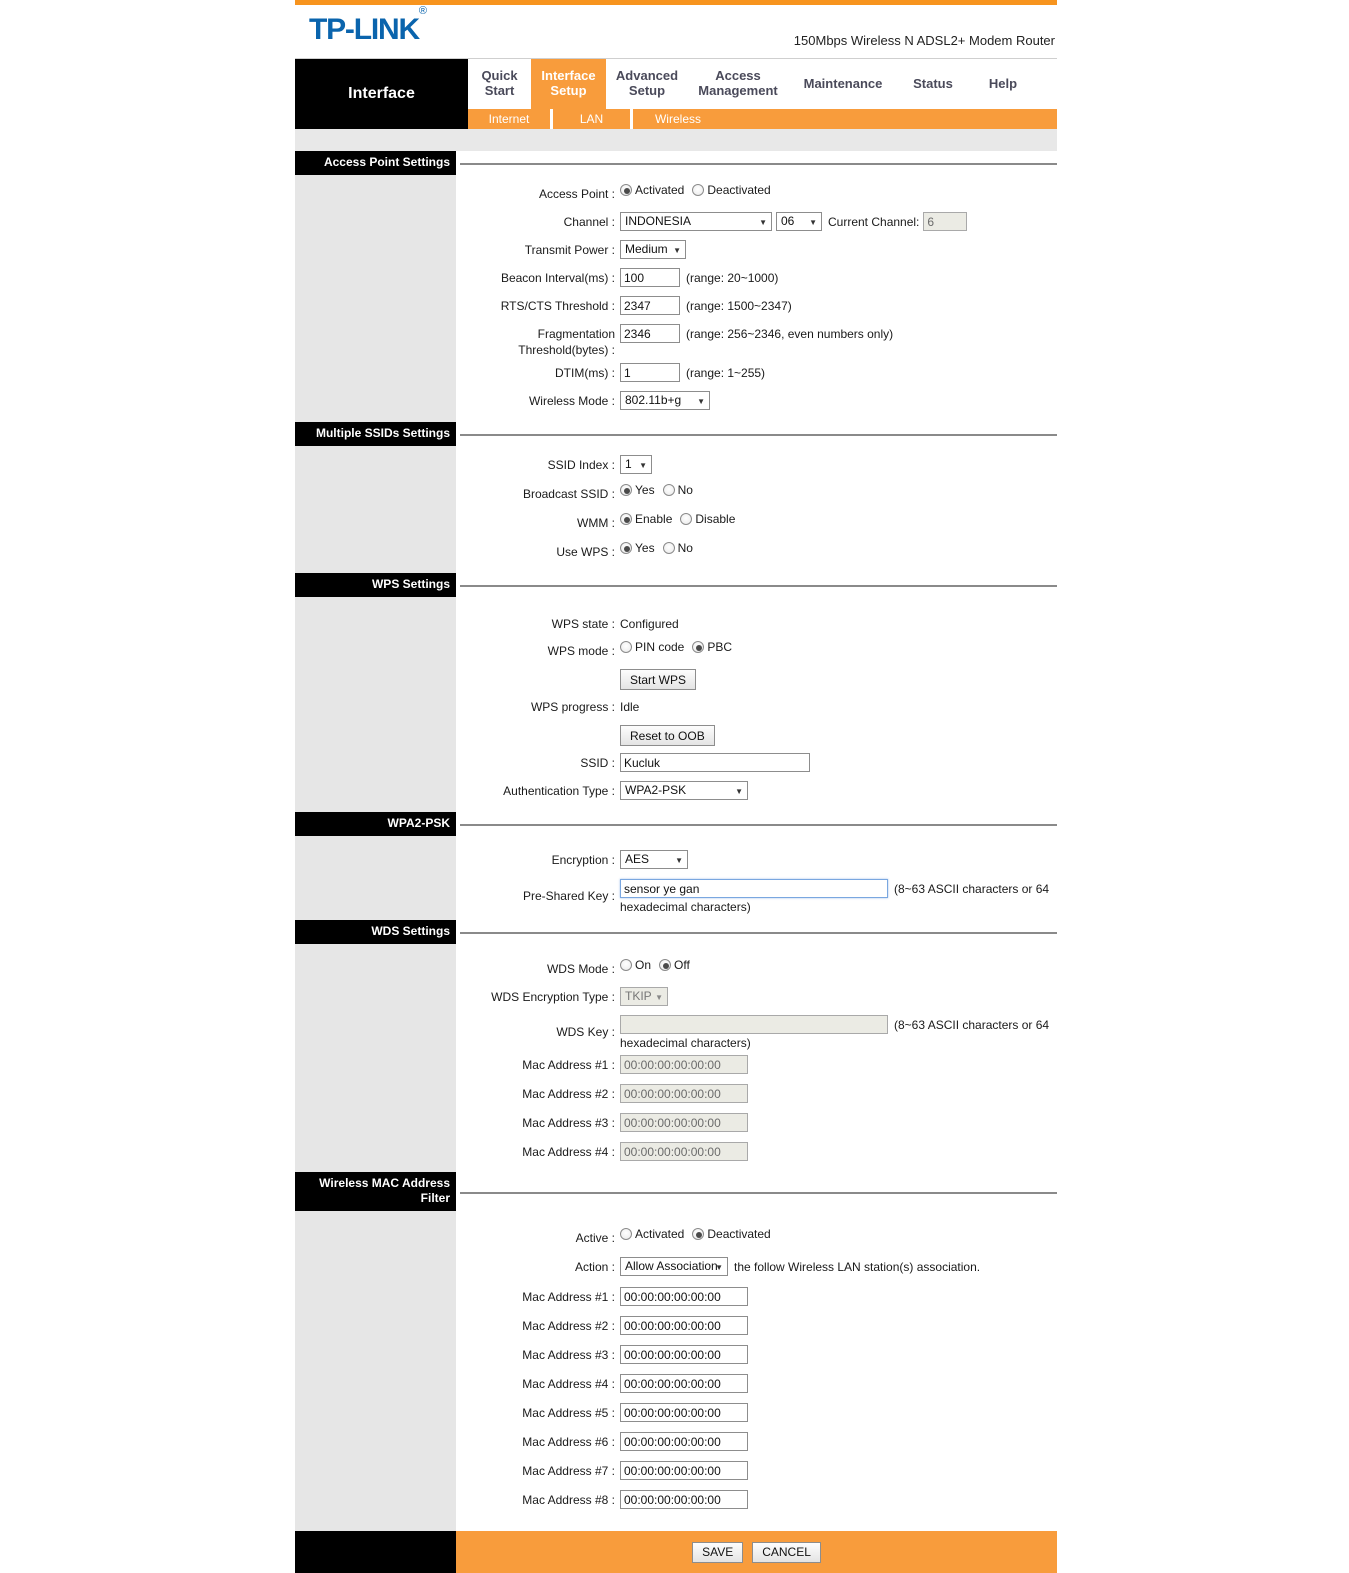  What do you see at coordinates (645, 490) in the screenshot?
I see `radio-label: Yes` at bounding box center [645, 490].